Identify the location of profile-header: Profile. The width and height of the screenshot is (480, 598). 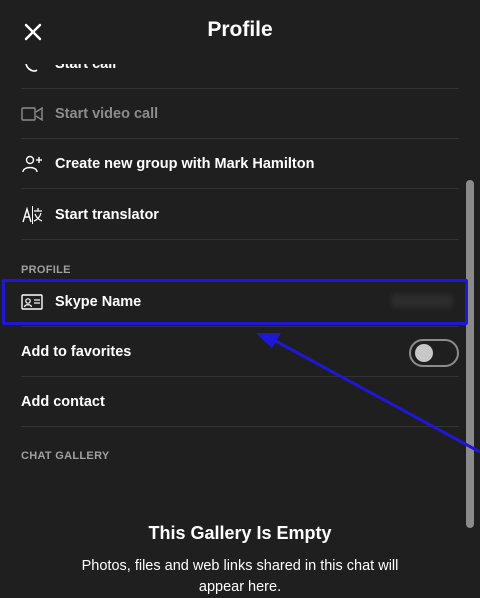
(240, 32).